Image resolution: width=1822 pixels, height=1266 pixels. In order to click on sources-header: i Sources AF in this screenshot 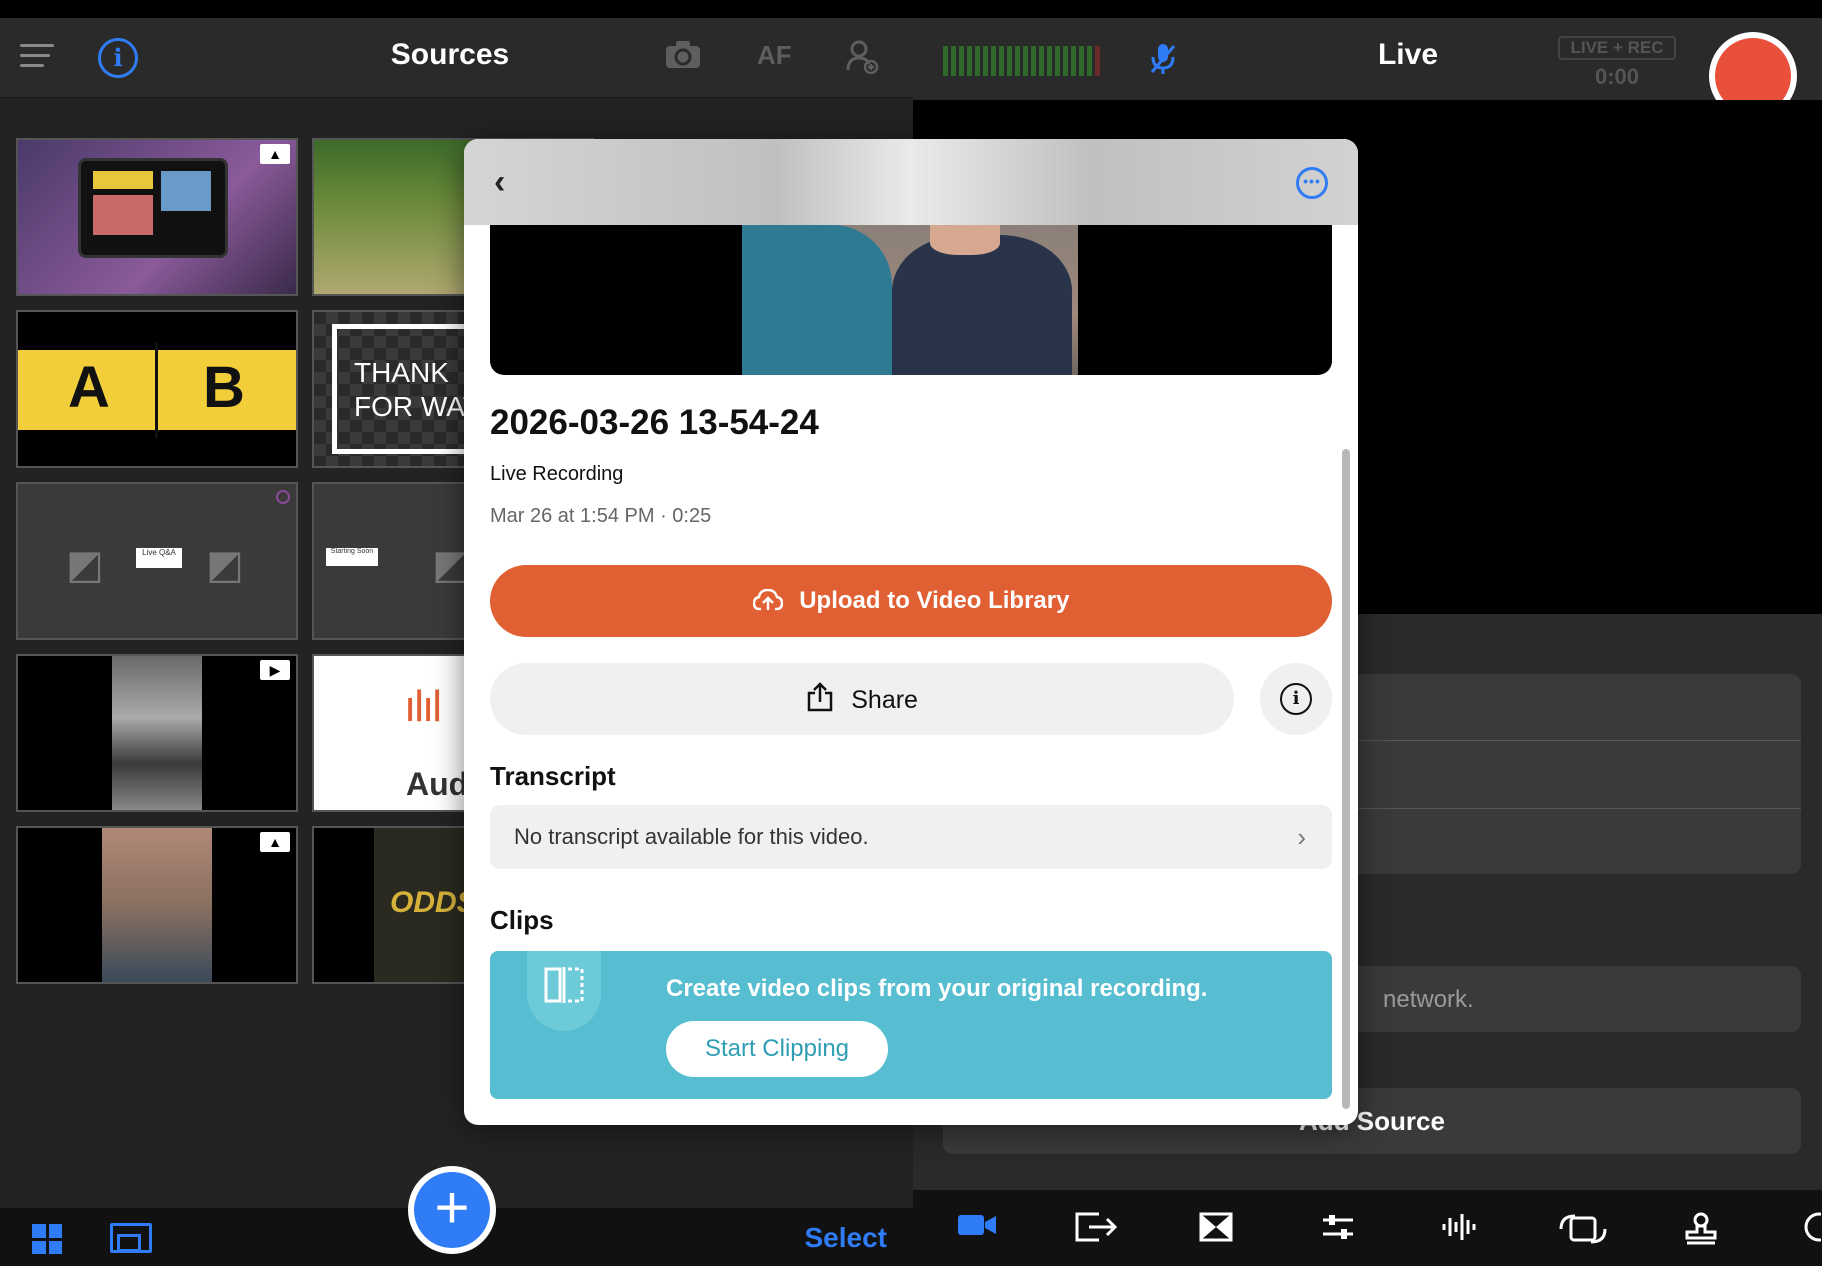, I will do `click(456, 58)`.